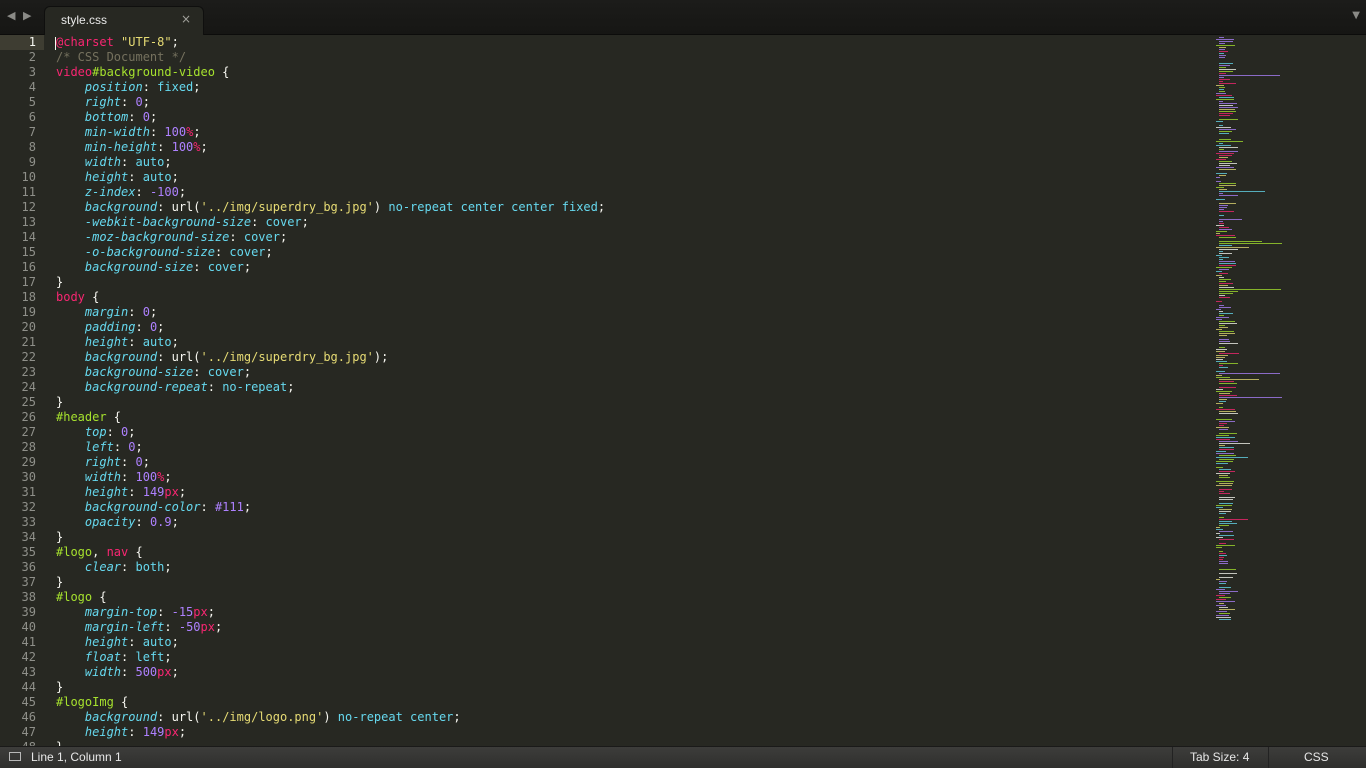  I want to click on code-token: '../img/logo.png', so click(262, 717).